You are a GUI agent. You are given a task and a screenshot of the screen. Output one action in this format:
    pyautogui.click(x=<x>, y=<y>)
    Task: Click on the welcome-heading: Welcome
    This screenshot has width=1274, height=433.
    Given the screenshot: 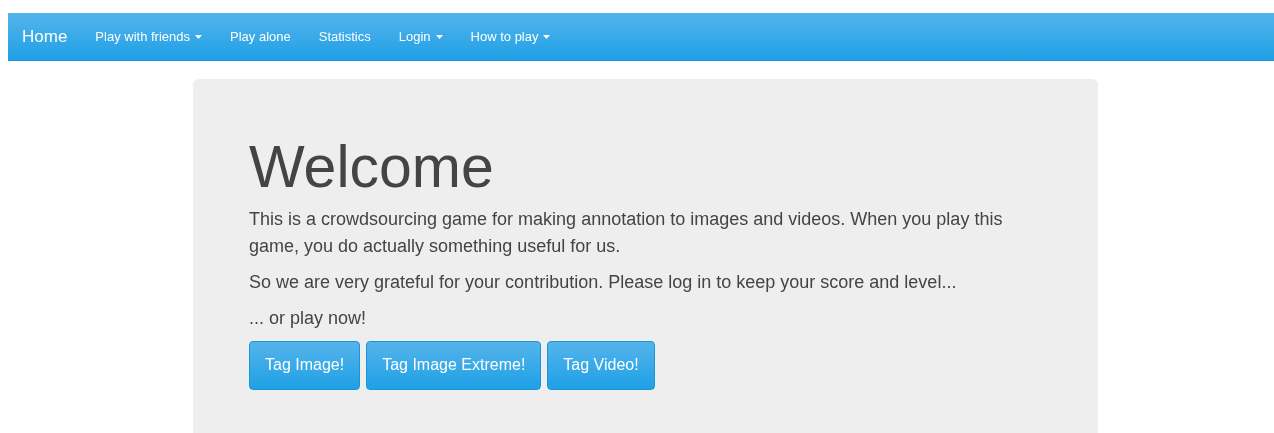 What is the action you would take?
    pyautogui.click(x=372, y=167)
    